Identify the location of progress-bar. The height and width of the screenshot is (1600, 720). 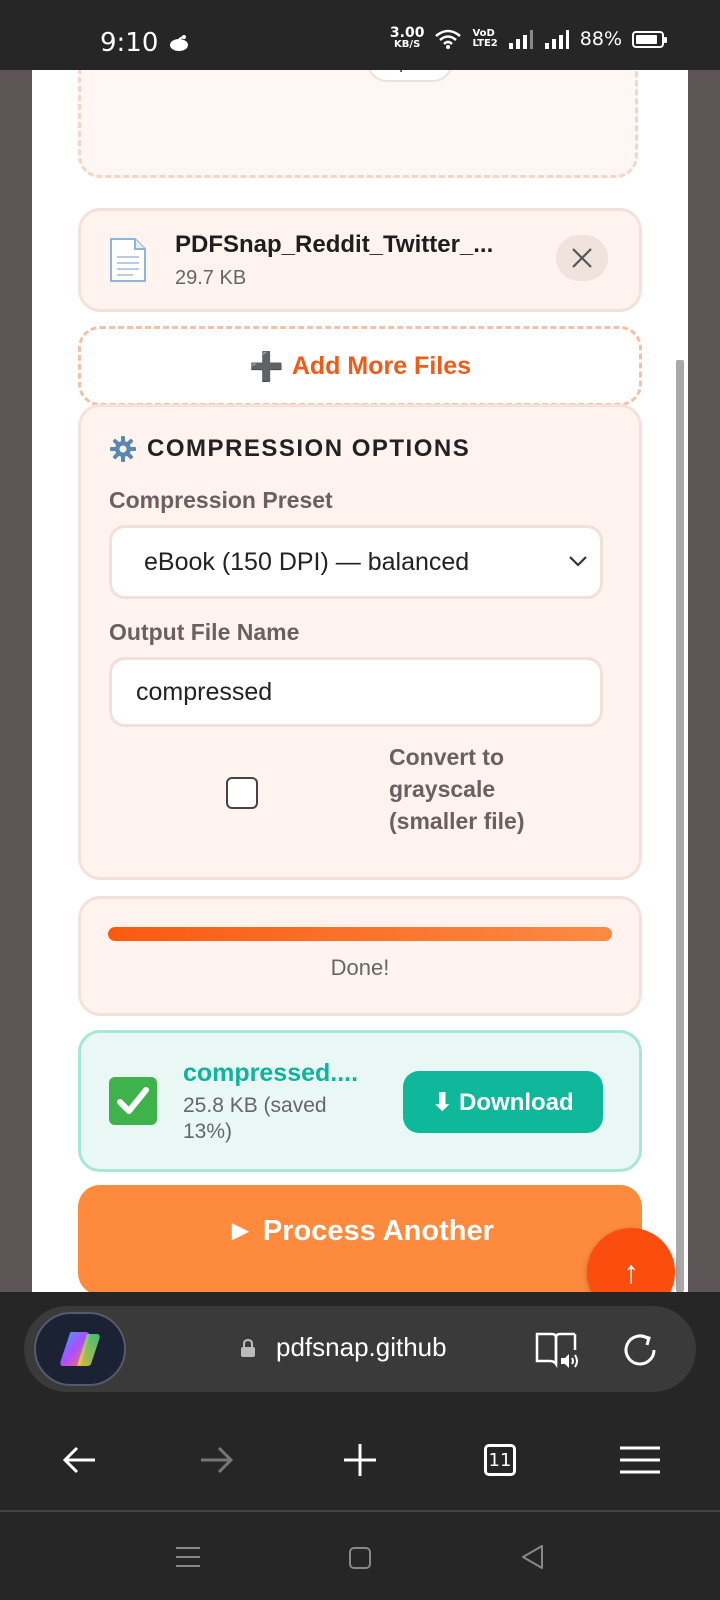
(360, 934).